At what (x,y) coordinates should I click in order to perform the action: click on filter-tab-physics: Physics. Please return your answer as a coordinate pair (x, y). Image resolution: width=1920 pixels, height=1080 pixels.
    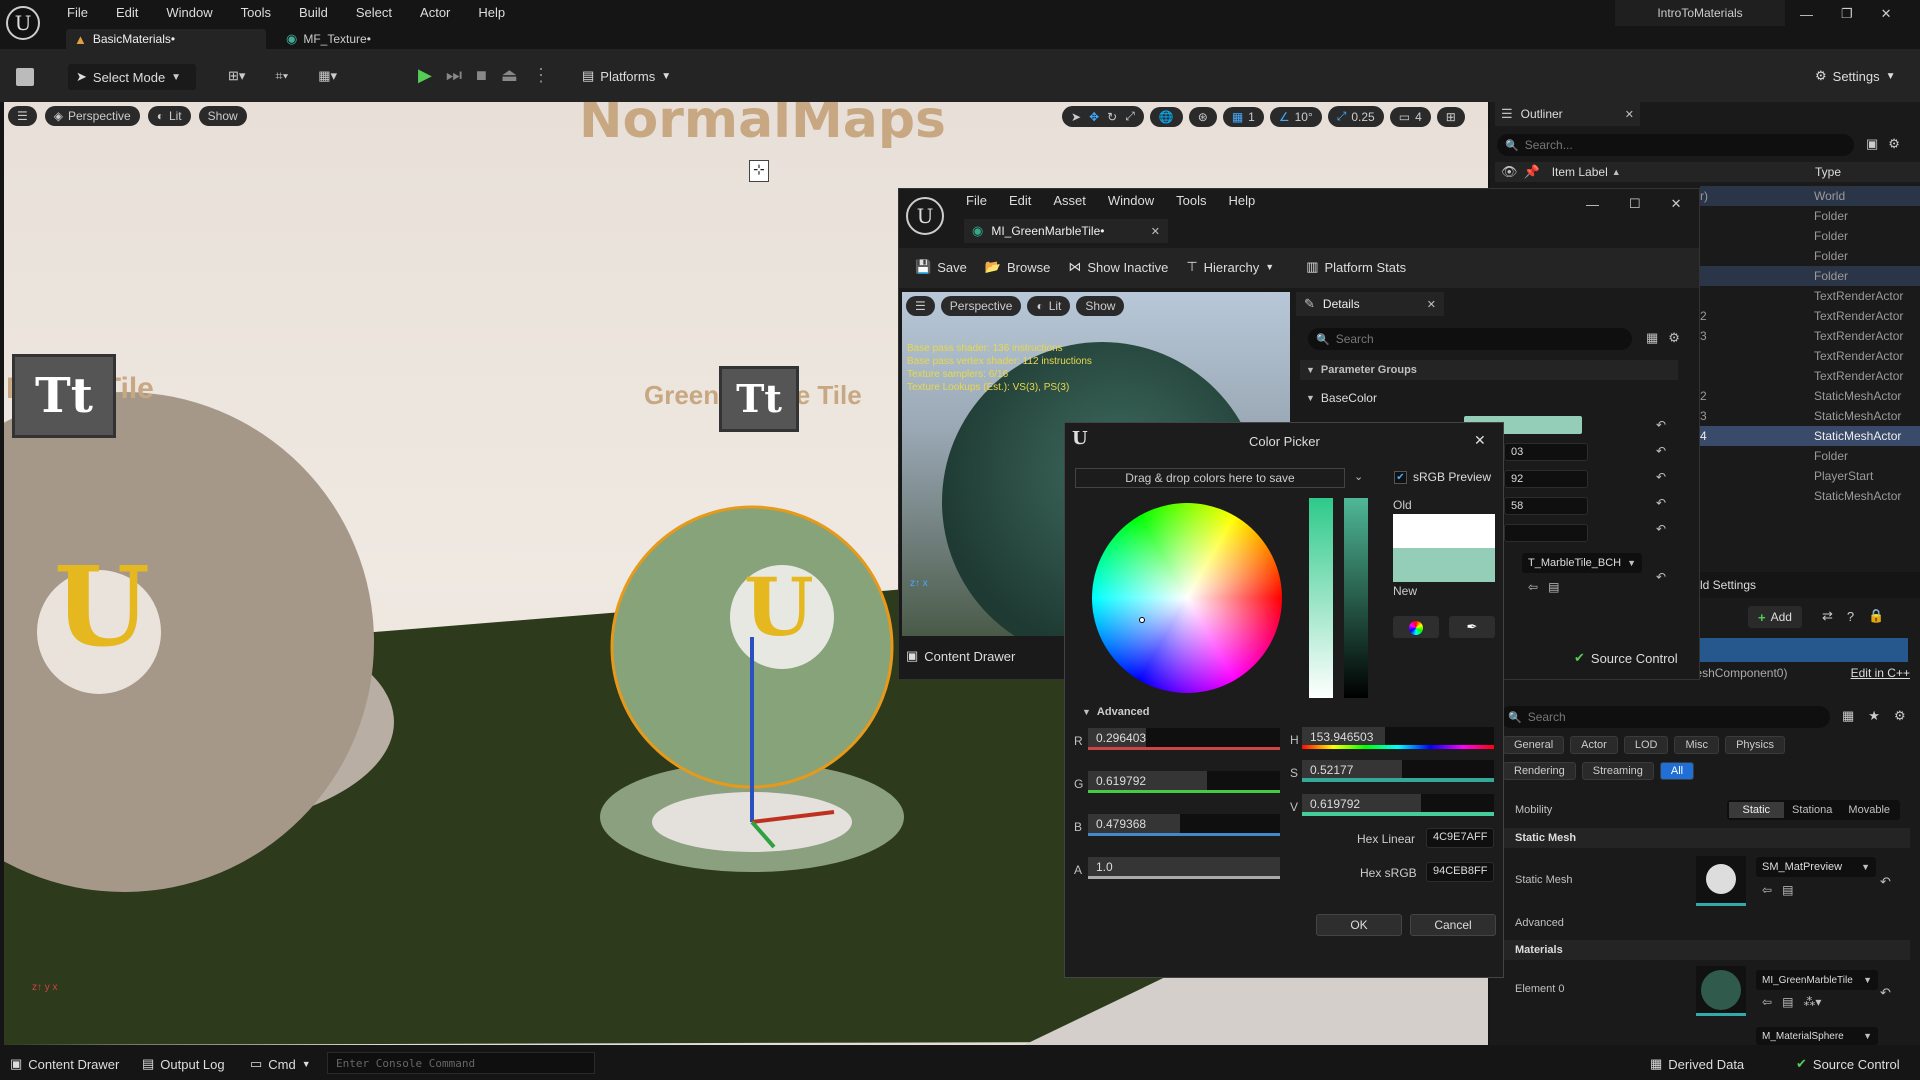
    Looking at the image, I should click on (1755, 745).